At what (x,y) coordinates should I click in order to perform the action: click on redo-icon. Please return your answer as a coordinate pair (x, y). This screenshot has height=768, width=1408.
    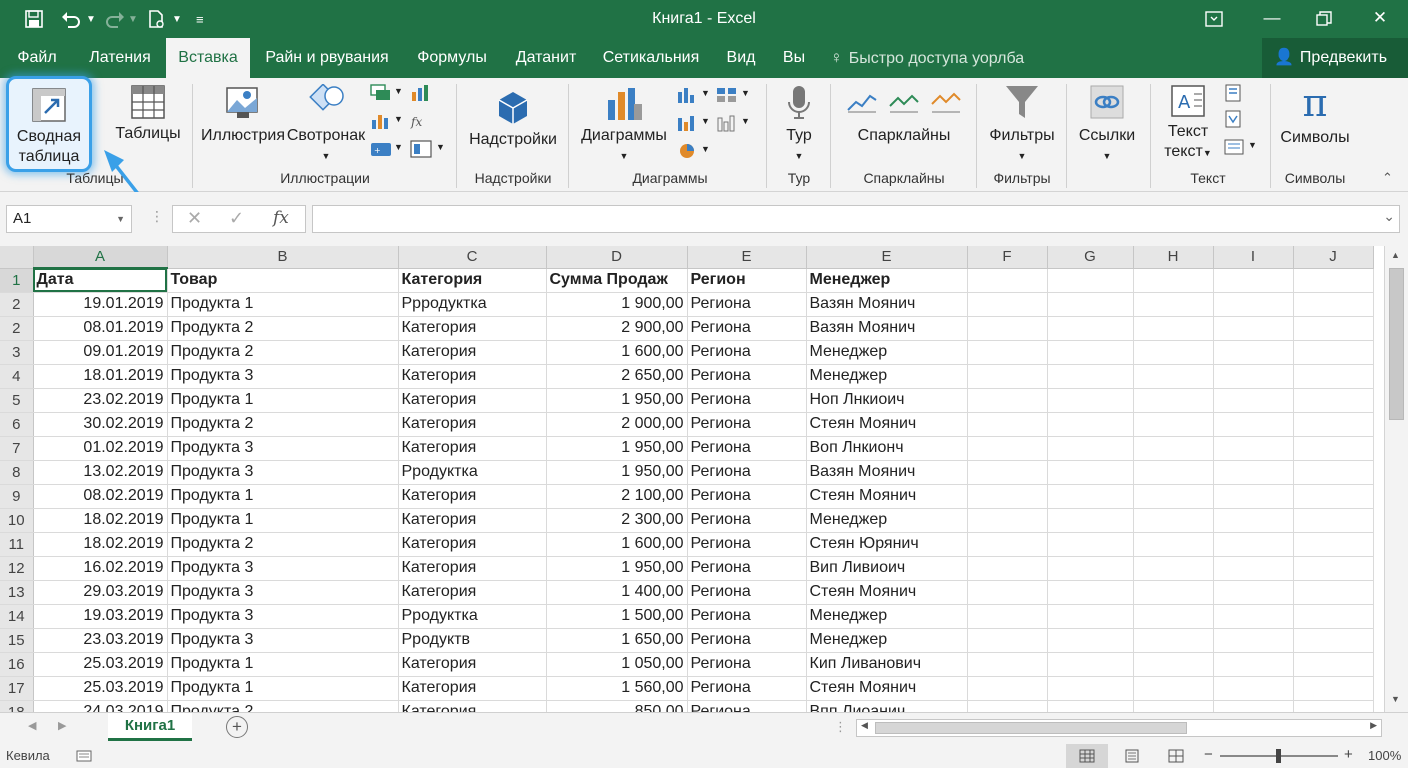
    Looking at the image, I should click on (115, 19).